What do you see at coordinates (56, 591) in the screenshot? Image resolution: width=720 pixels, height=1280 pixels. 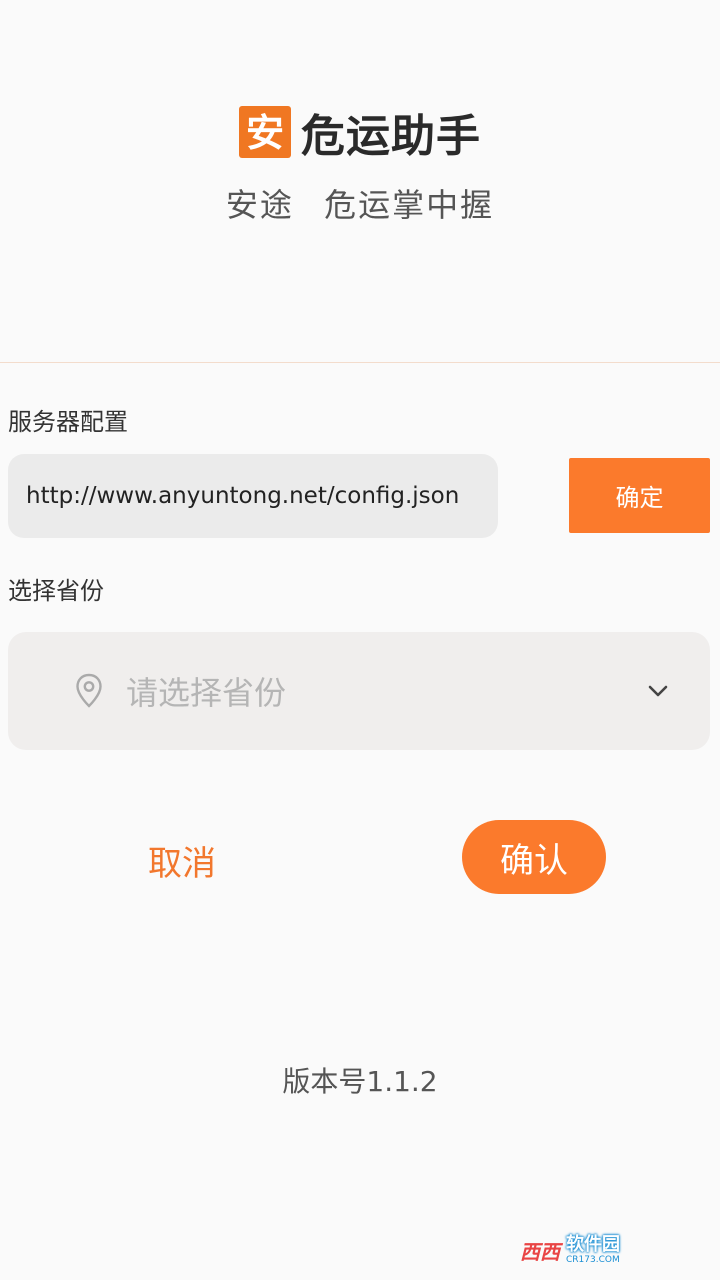 I see `province-label: 选择省份` at bounding box center [56, 591].